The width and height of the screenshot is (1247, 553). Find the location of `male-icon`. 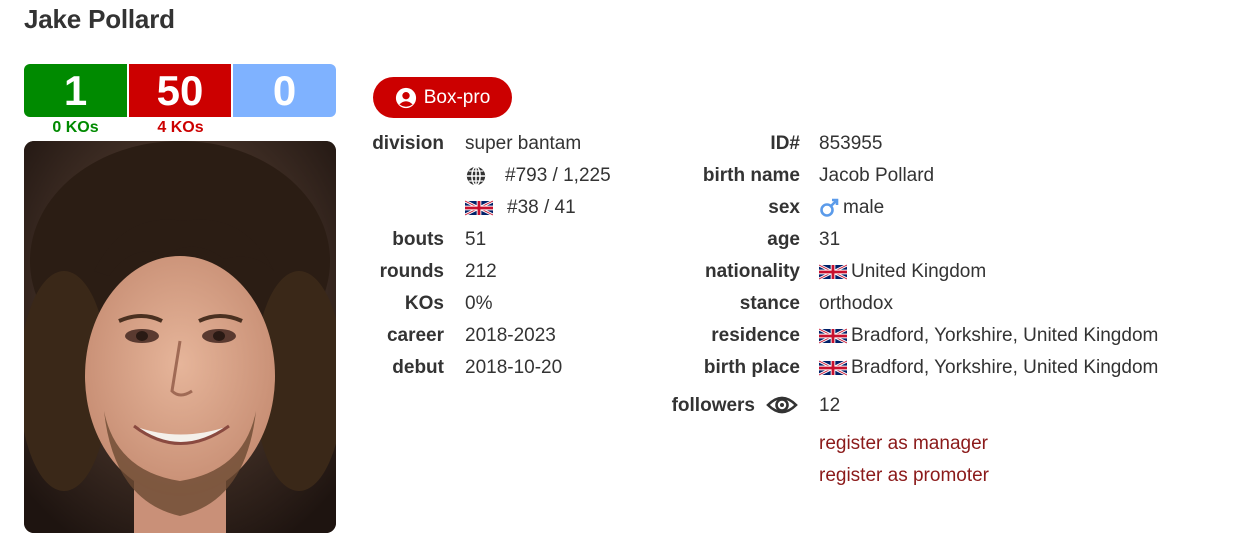

male-icon is located at coordinates (829, 207).